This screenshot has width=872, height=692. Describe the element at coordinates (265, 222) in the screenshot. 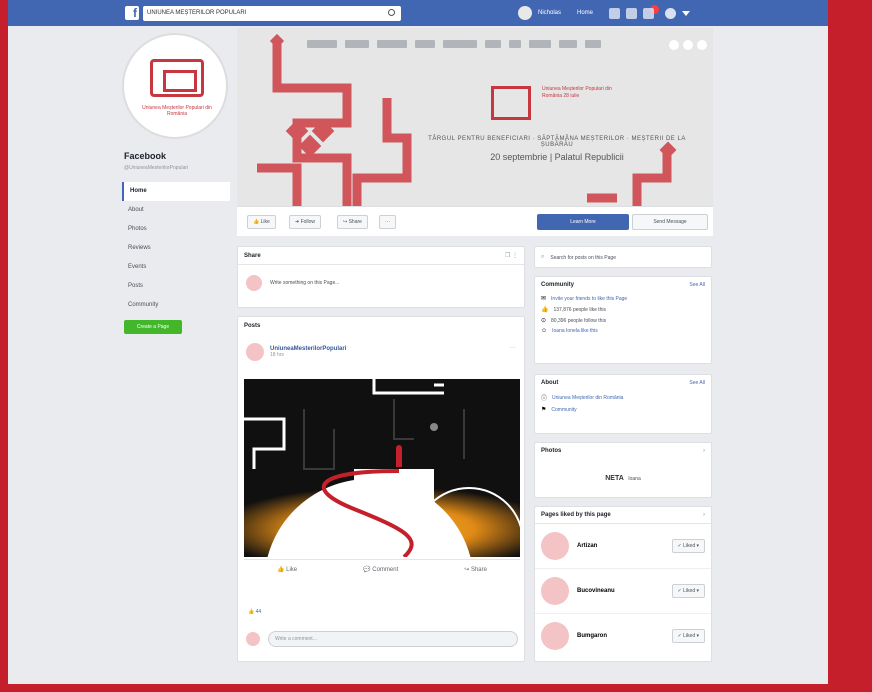

I see `like-page-label: Like` at that location.